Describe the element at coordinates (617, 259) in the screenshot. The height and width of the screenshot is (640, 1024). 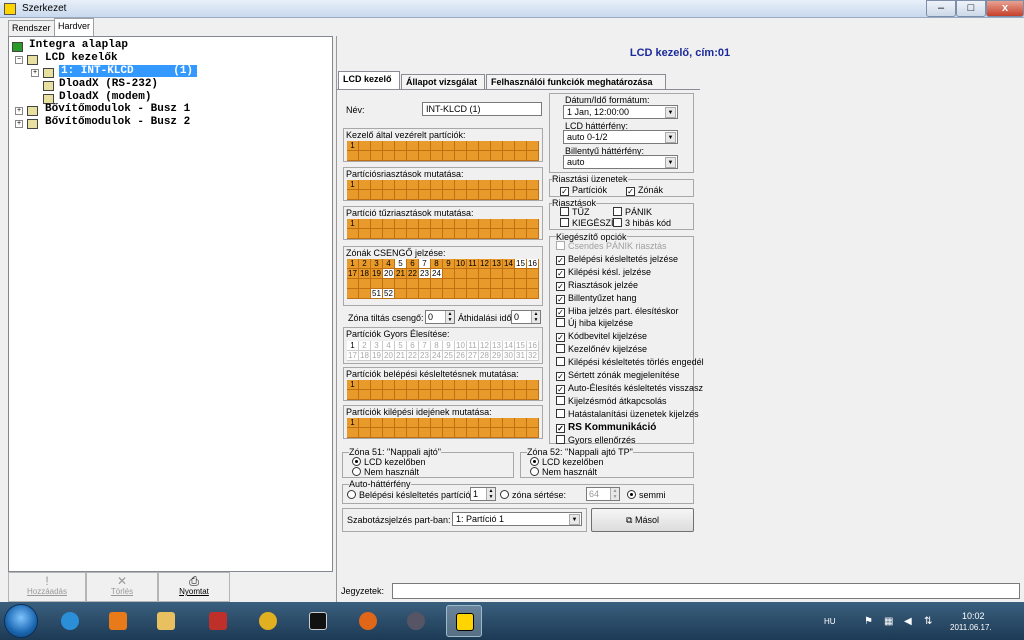
I see `extra-option-checkbox: ✓ Belépési késleltetés jelzése` at that location.